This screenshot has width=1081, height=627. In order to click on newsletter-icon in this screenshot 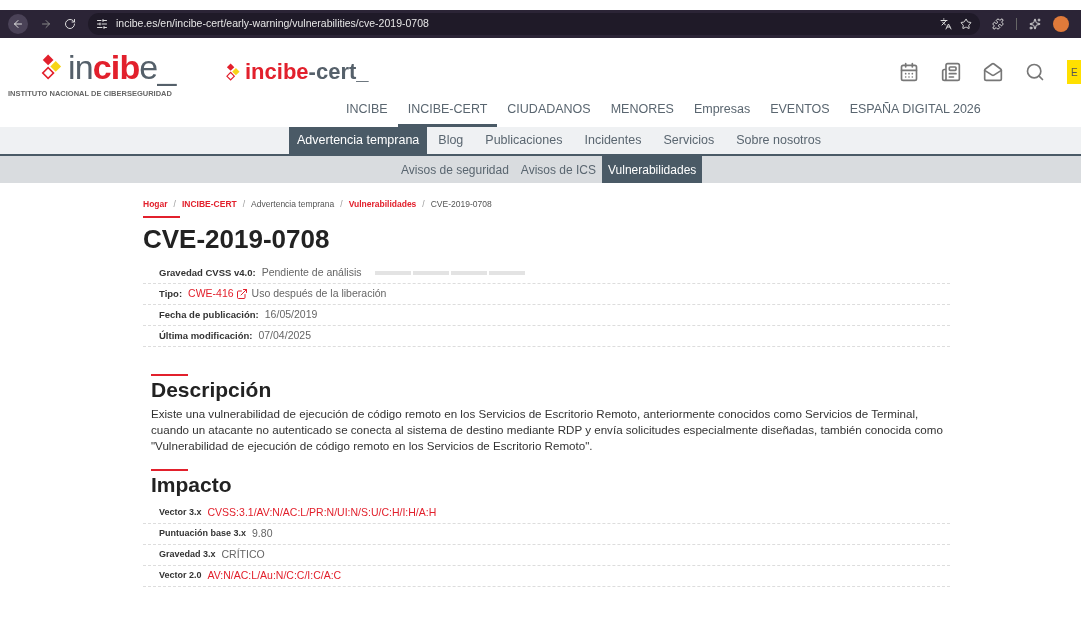, I will do `click(993, 72)`.